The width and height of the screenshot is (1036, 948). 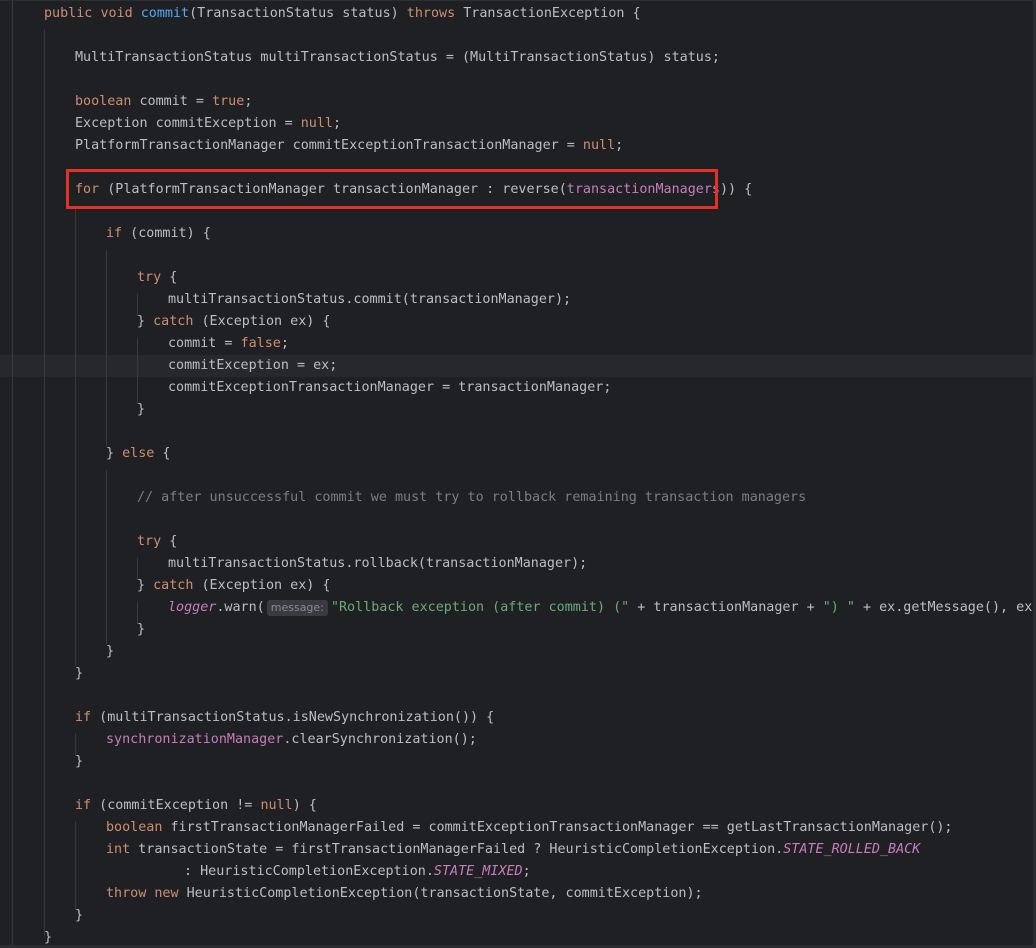 I want to click on code-line: boolean commit = true;, so click(x=164, y=101).